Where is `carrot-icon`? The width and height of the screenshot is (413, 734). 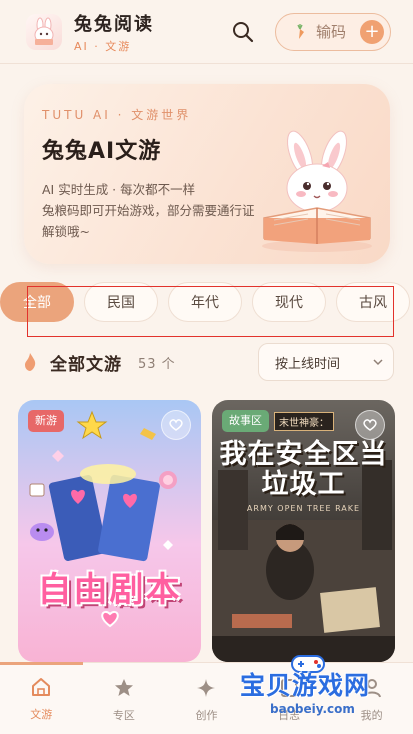 carrot-icon is located at coordinates (300, 31).